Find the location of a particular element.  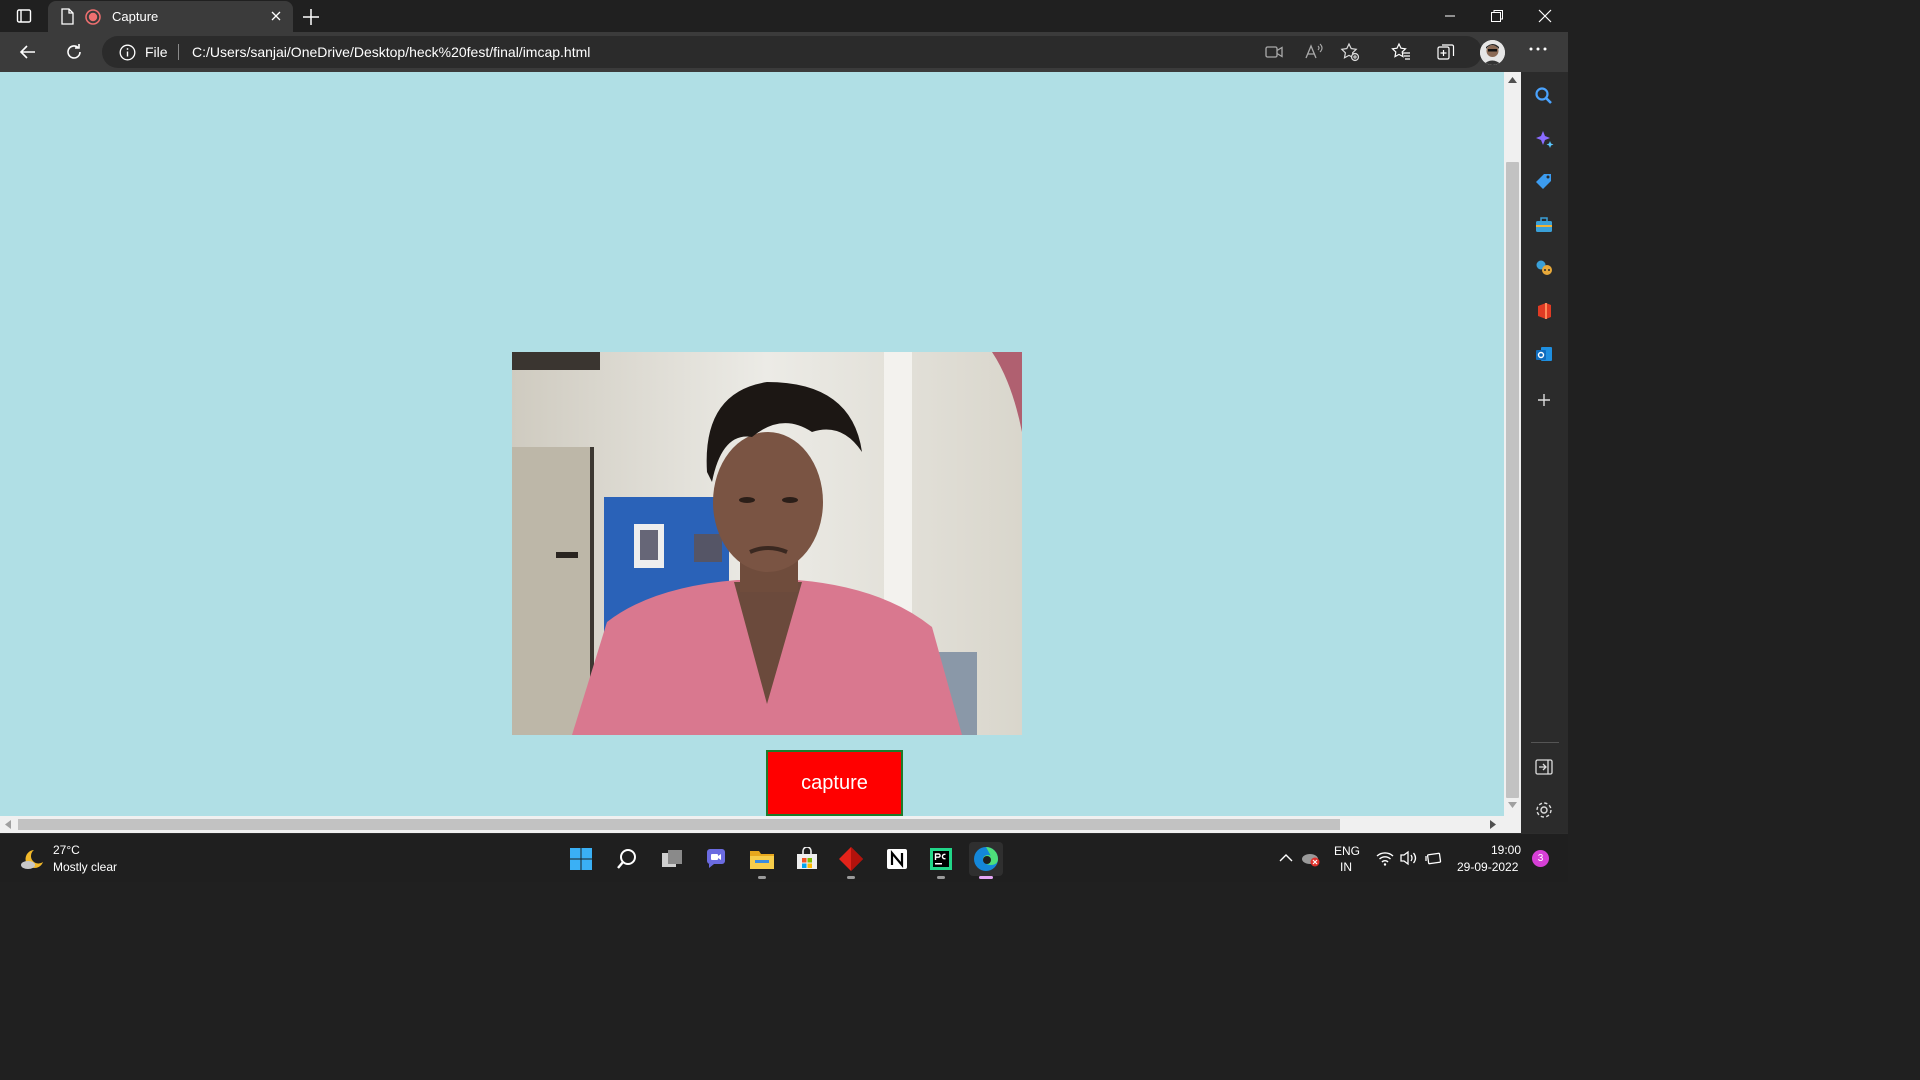

store-icon is located at coordinates (807, 858).